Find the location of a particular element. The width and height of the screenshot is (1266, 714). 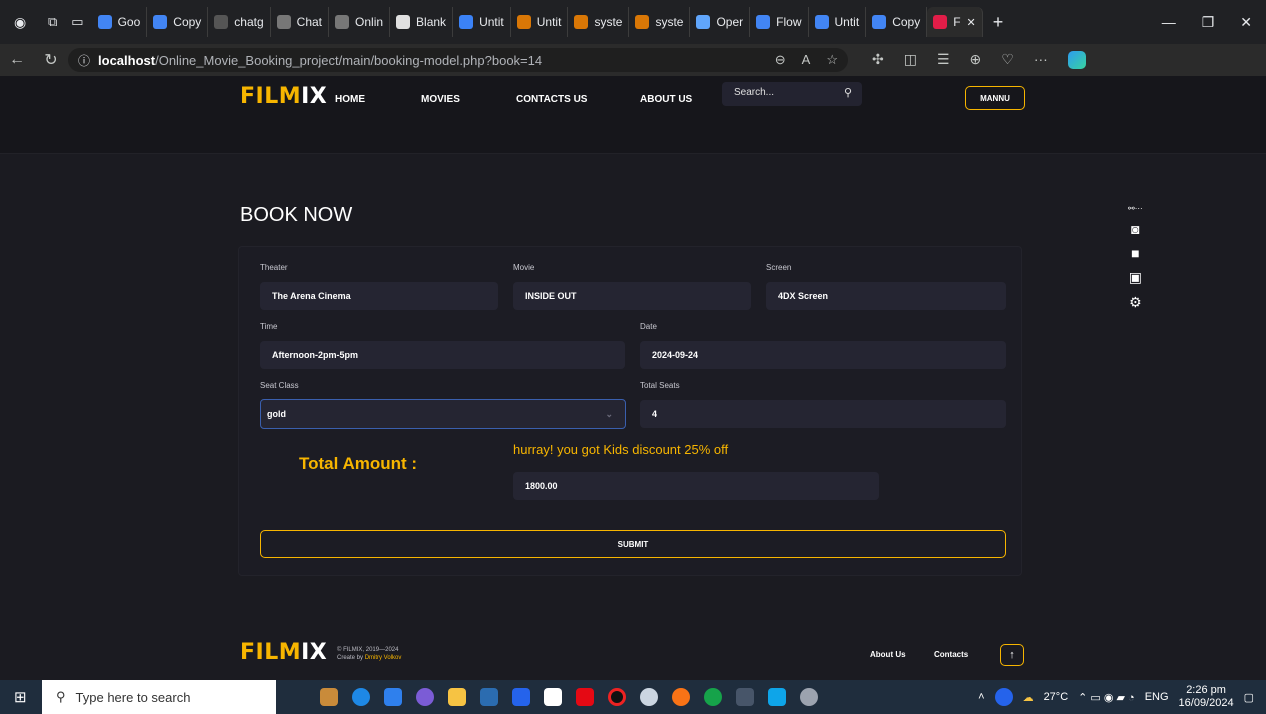

weather-temp: 27°C is located at coordinates (1056, 697).